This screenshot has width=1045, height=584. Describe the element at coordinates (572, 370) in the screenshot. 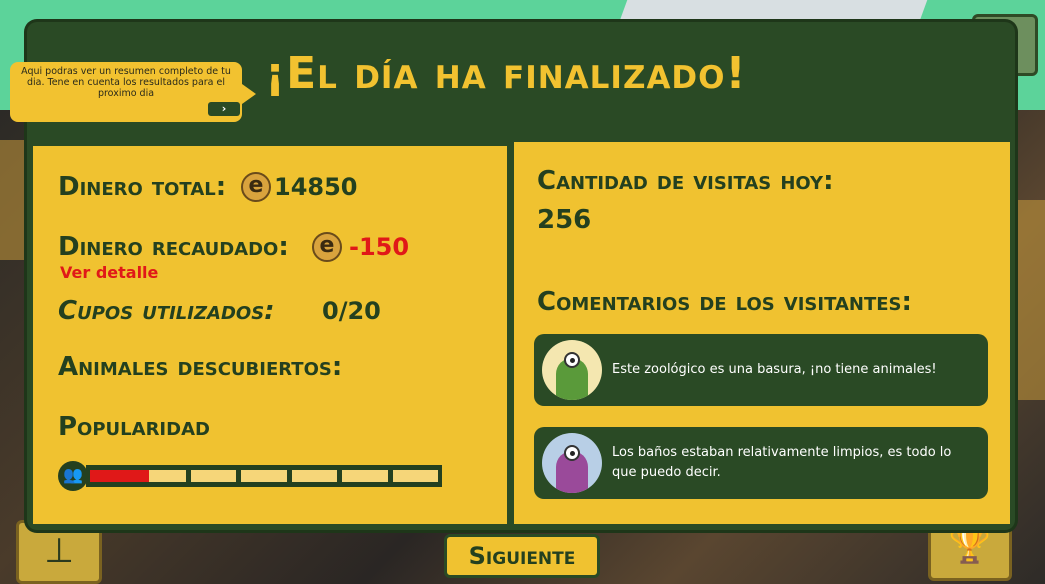

I see `green-visitor-avatar` at that location.